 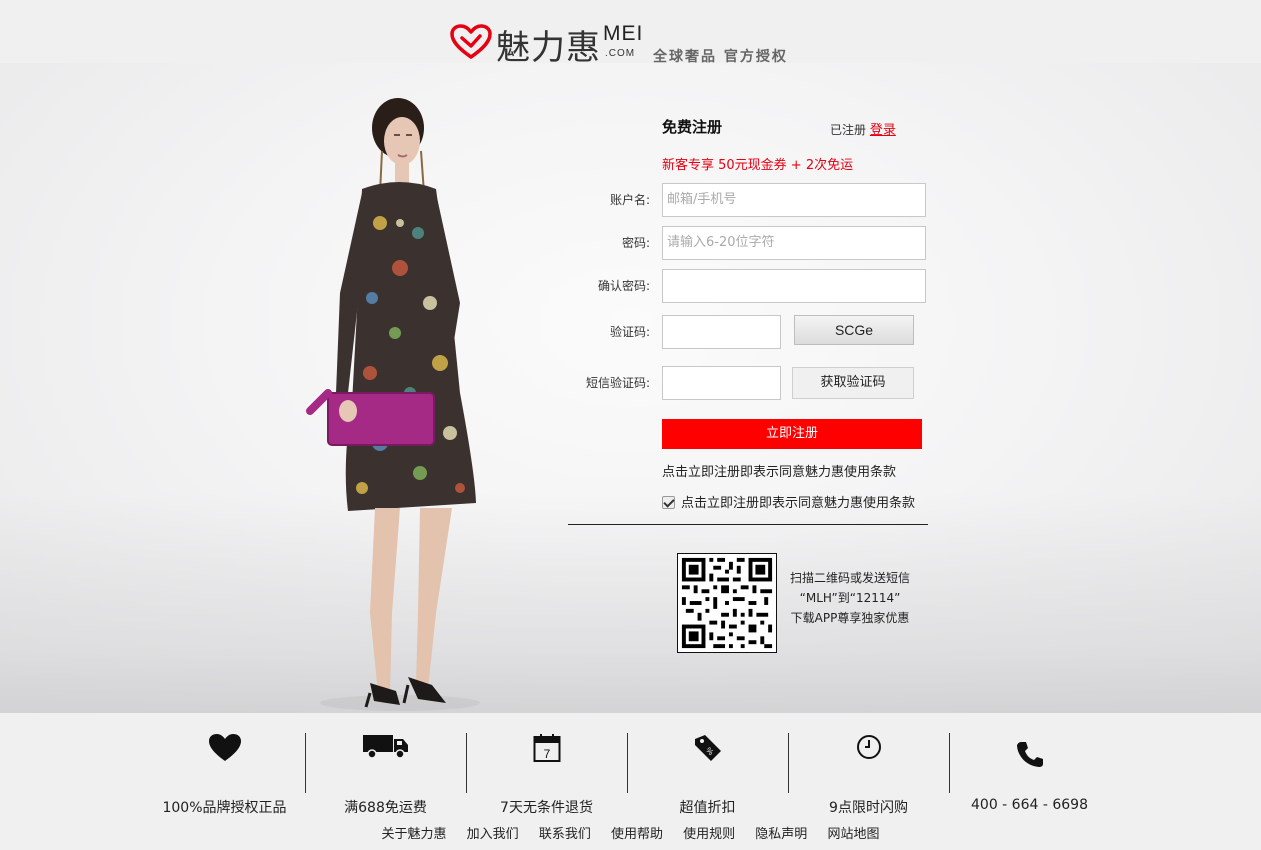 I want to click on feature-return: 7 7天无条件退货, so click(x=546, y=773).